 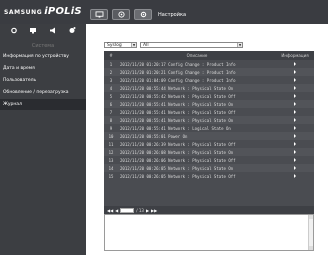 I want to click on row-number: 10, so click(x=111, y=136).